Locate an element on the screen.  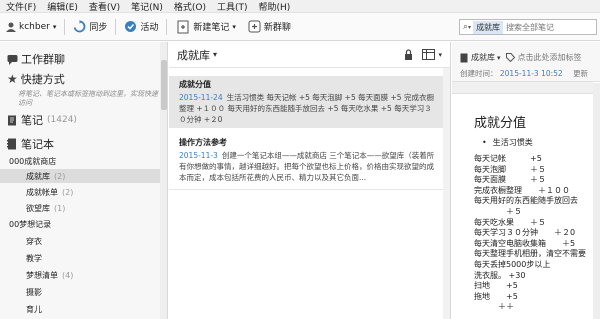
user-name: kchber is located at coordinates (34, 26).